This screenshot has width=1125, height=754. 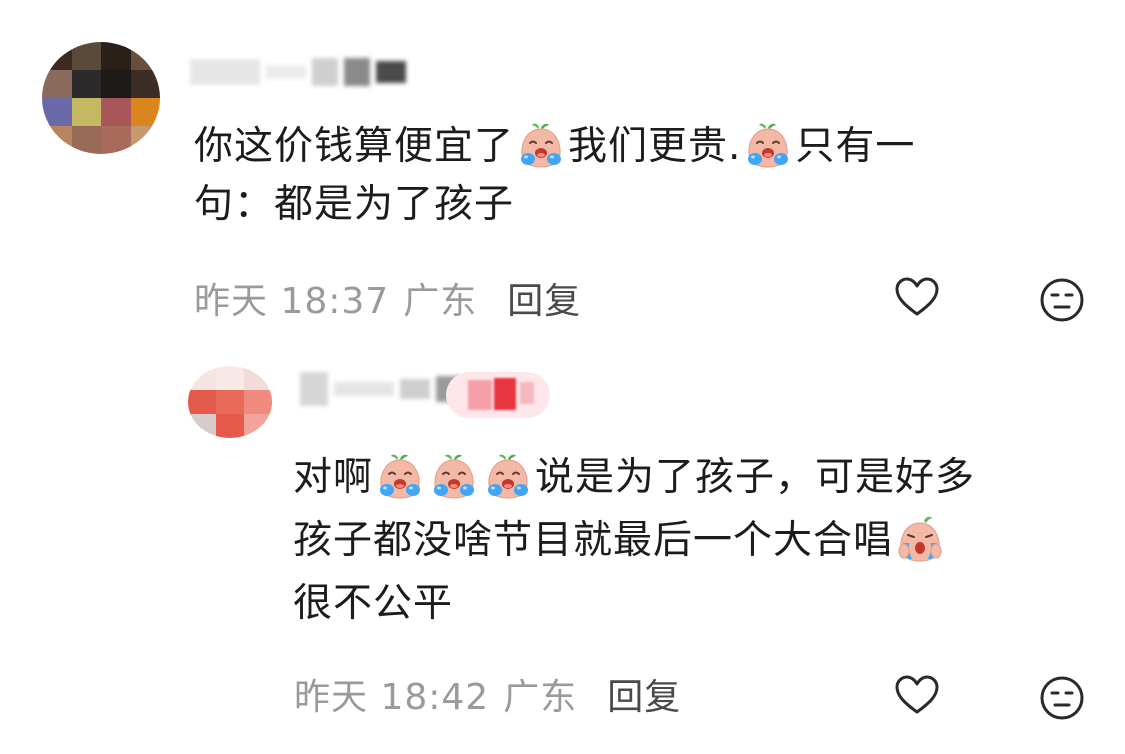 What do you see at coordinates (755, 477) in the screenshot?
I see `comment-text: 说是为了孩子，可是好多` at bounding box center [755, 477].